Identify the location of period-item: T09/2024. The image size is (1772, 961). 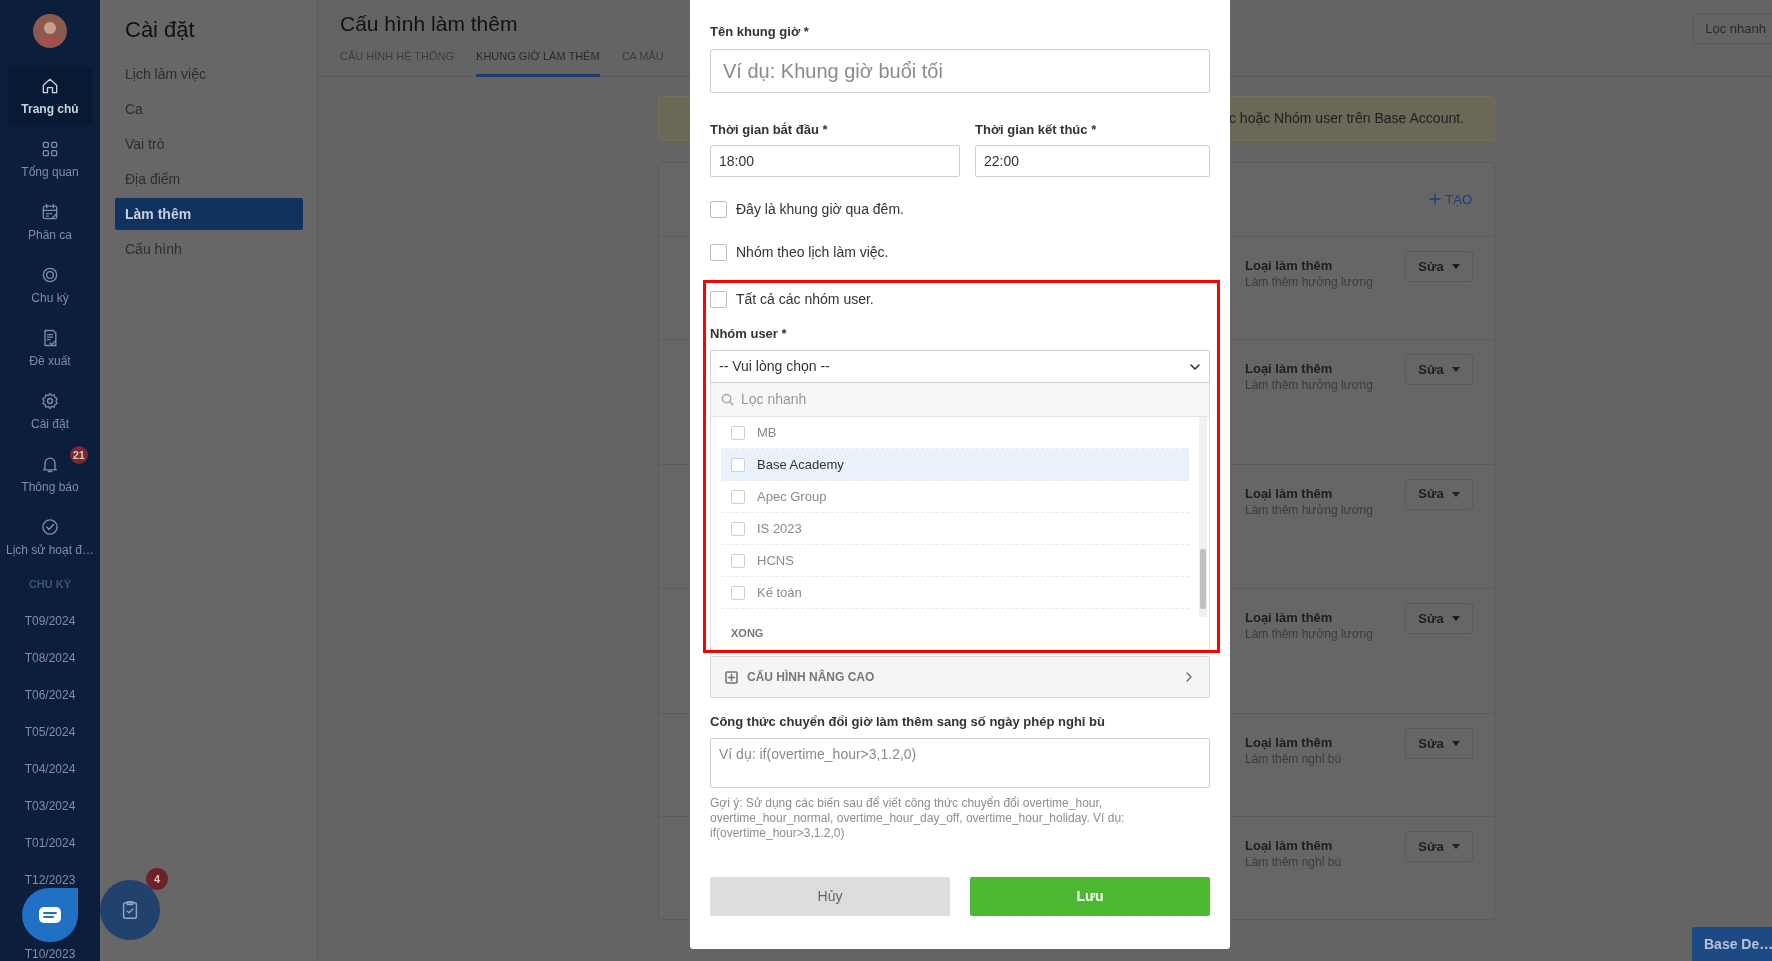
(50, 620).